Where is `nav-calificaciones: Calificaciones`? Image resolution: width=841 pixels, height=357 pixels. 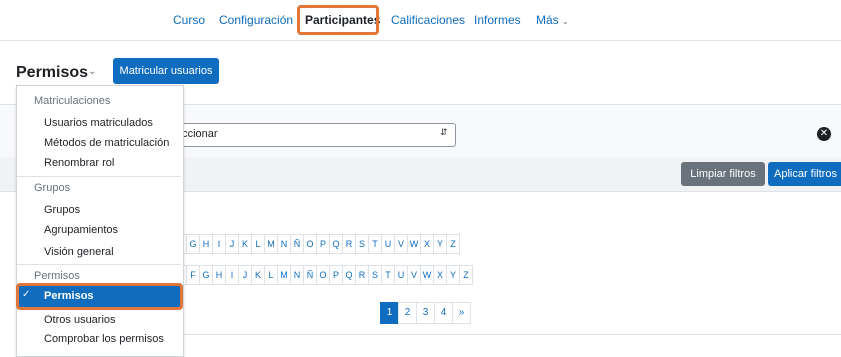
nav-calificaciones: Calificaciones is located at coordinates (428, 20).